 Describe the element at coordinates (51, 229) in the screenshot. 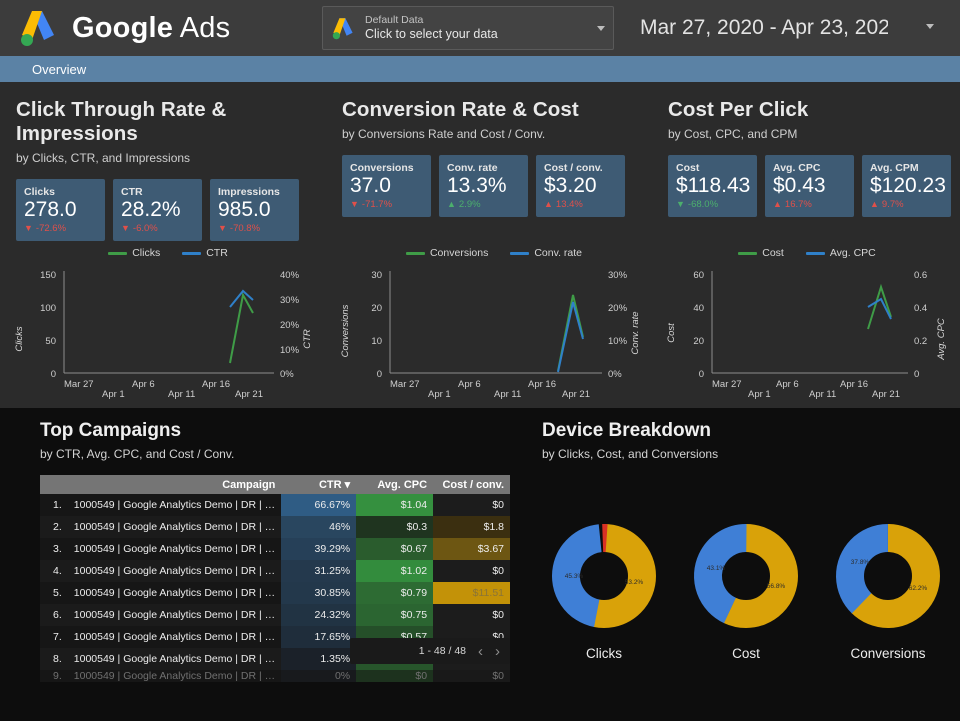

I see `scorecard-delta-value: -72.6%` at that location.